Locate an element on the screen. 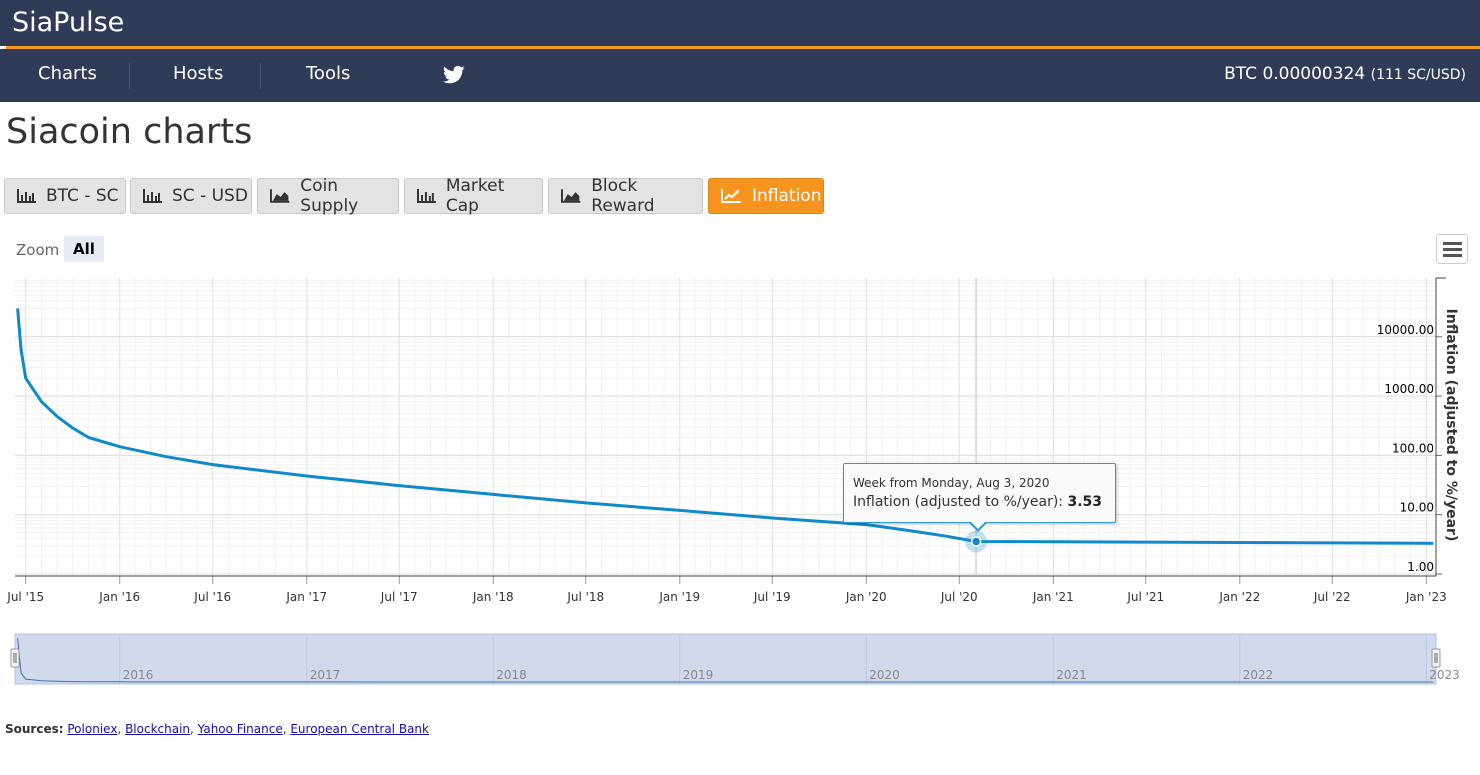  navigator-year-label: 2021 is located at coordinates (1071, 675).